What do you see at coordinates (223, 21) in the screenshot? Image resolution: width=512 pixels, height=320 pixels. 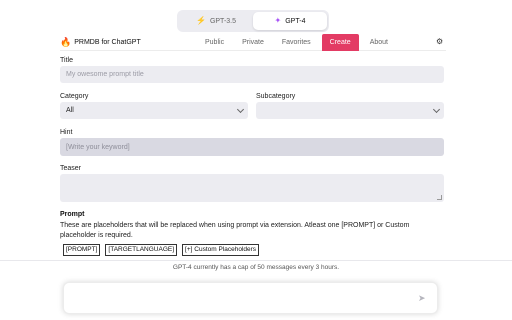 I see `model-option-label: GPT-3.5` at bounding box center [223, 21].